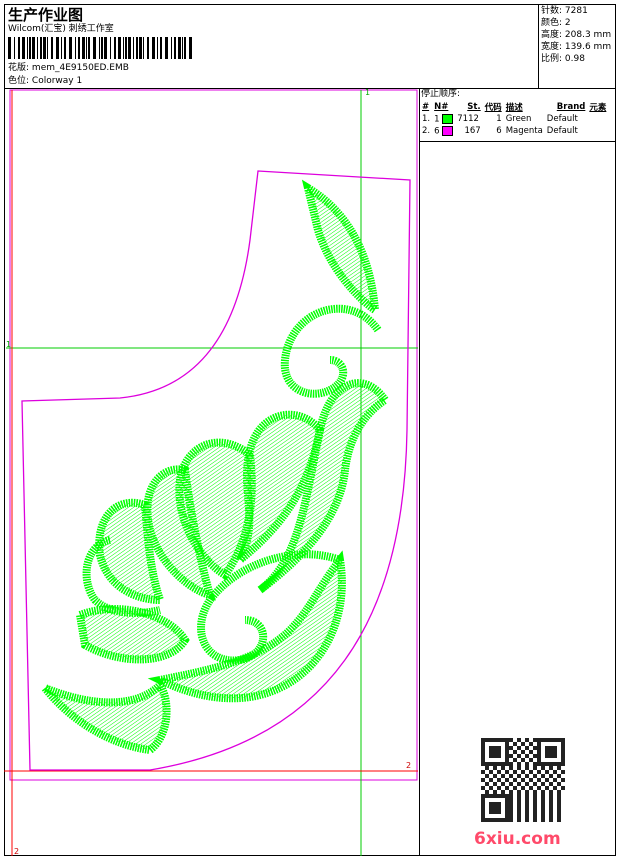 The image size is (620, 860). I want to click on guide-h1-label: 1, so click(9, 344).